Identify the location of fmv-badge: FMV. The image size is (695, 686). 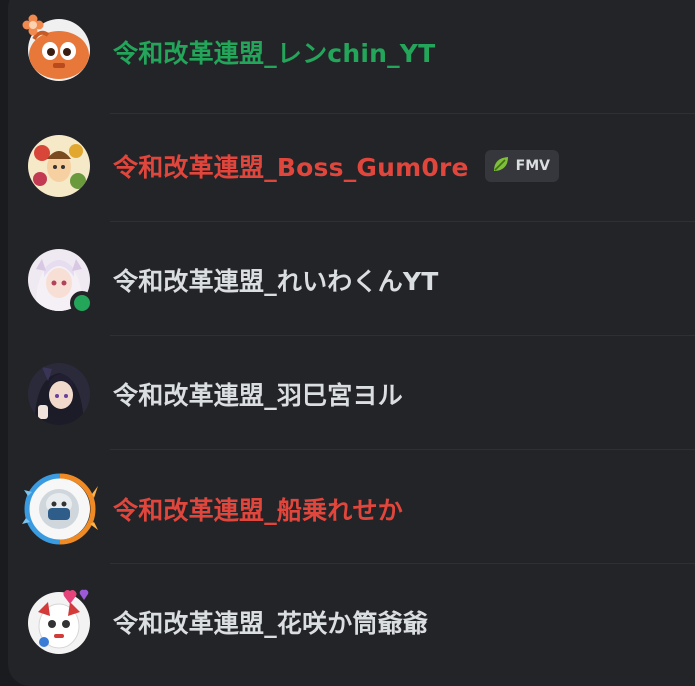
(521, 166).